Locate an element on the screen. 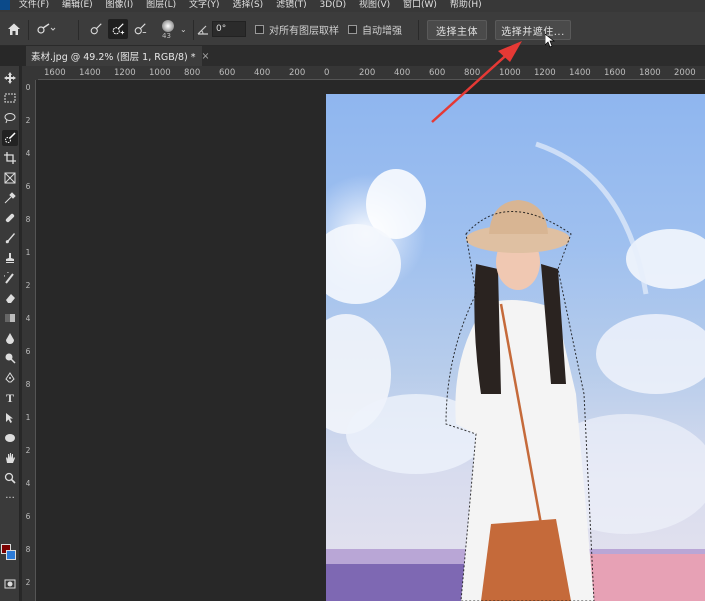 The width and height of the screenshot is (705, 601). cursor-icon is located at coordinates (550, 41).